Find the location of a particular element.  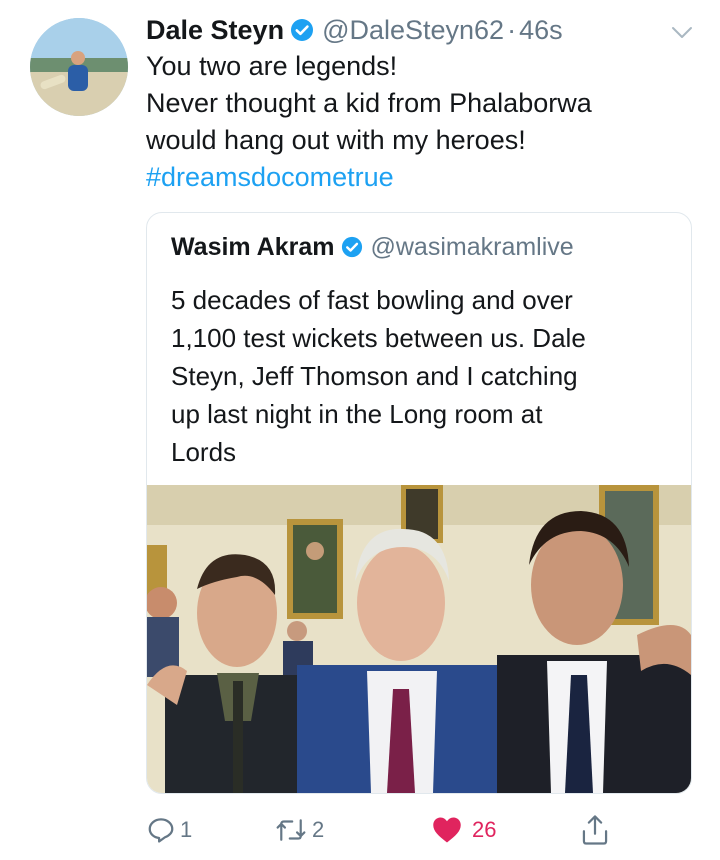

tweet-timestamp: 46s is located at coordinates (541, 30).